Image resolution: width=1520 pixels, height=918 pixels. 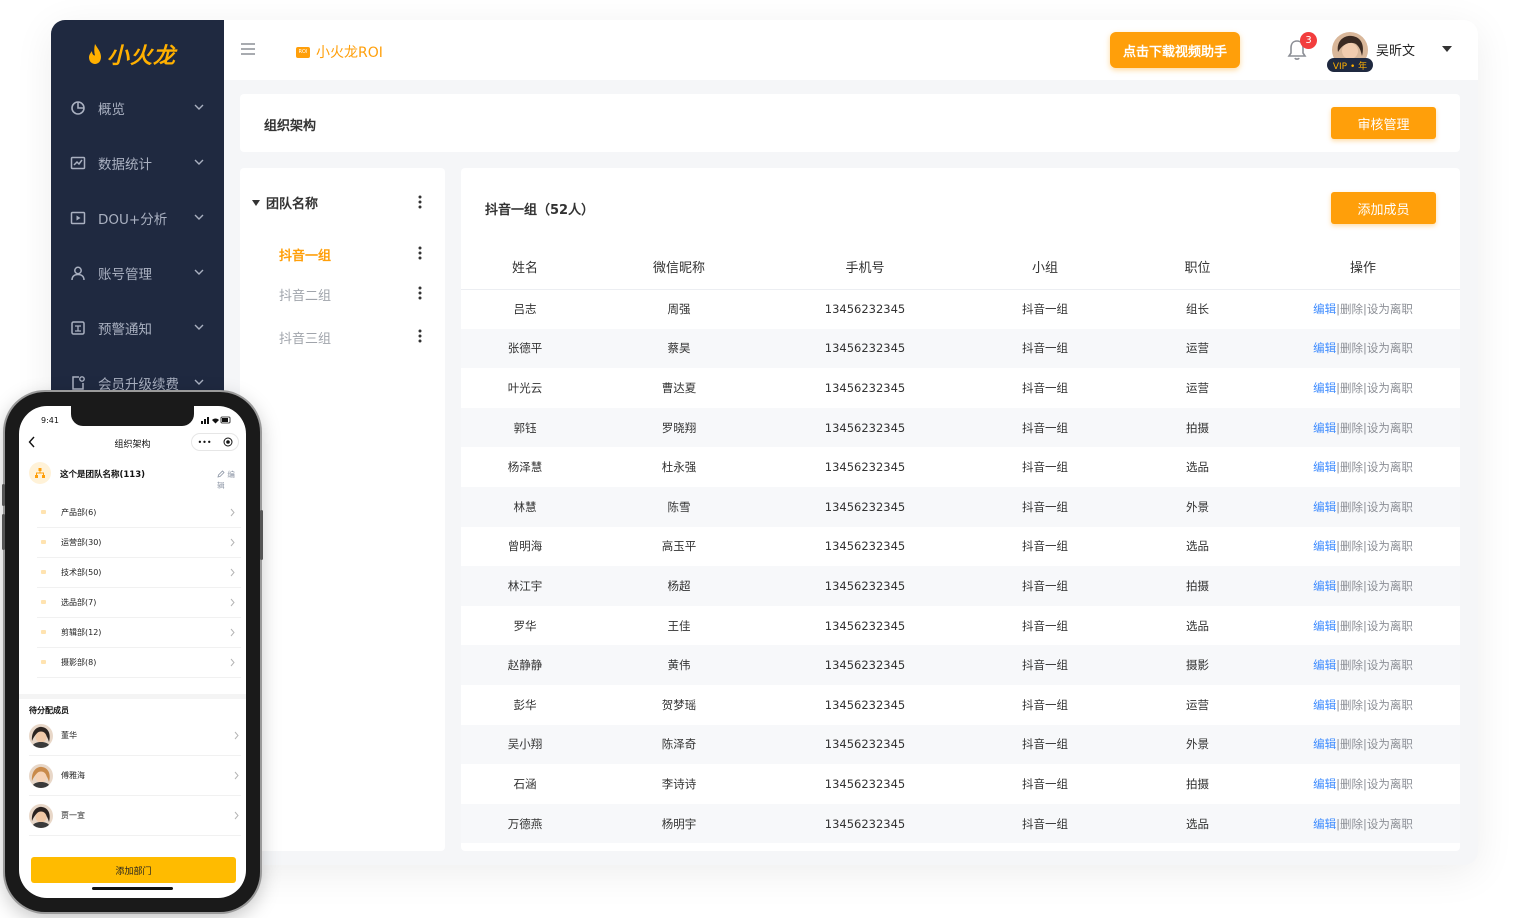 I want to click on column-header-group: 小组, so click(x=1045, y=267).